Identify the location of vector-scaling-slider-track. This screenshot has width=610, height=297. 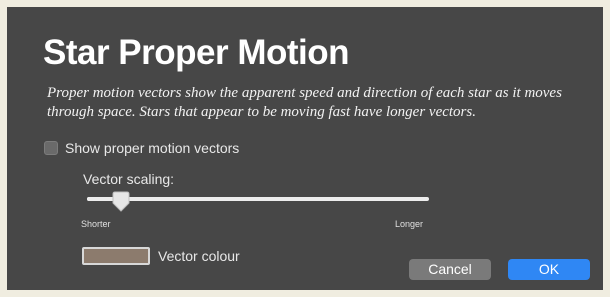
(258, 199).